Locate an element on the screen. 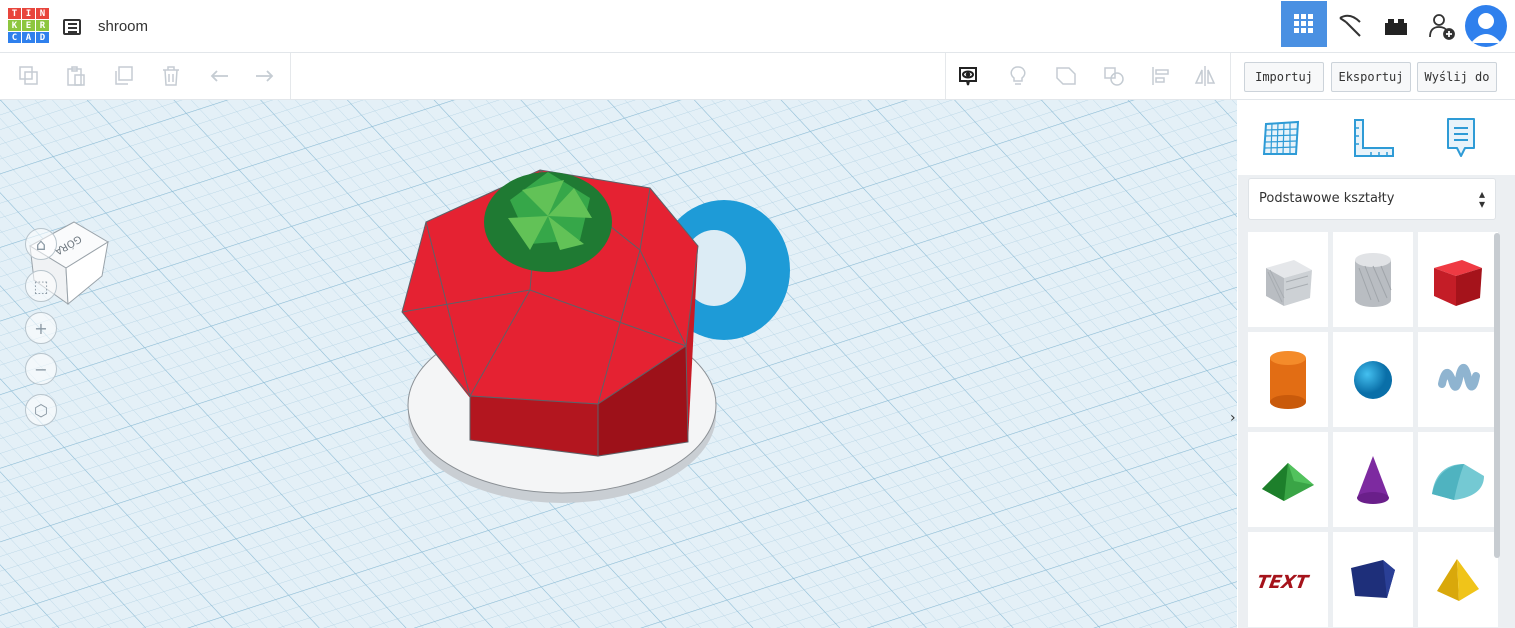  edit-toolbar: Importuj Eksportuj Wyślij do is located at coordinates (757, 76).